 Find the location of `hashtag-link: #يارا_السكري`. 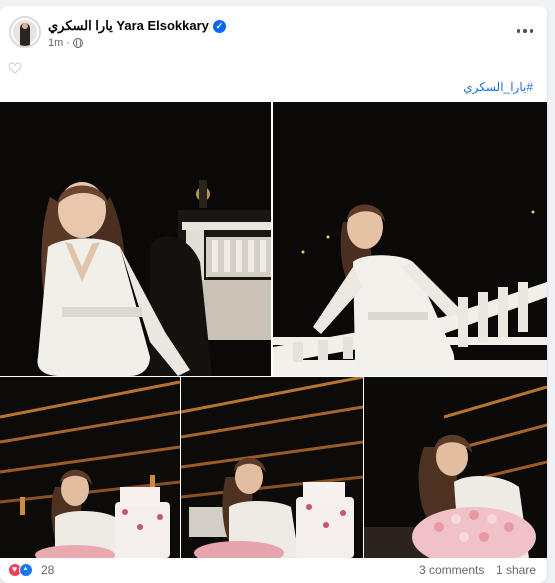

hashtag-link: #يارا_السكري is located at coordinates (498, 87).